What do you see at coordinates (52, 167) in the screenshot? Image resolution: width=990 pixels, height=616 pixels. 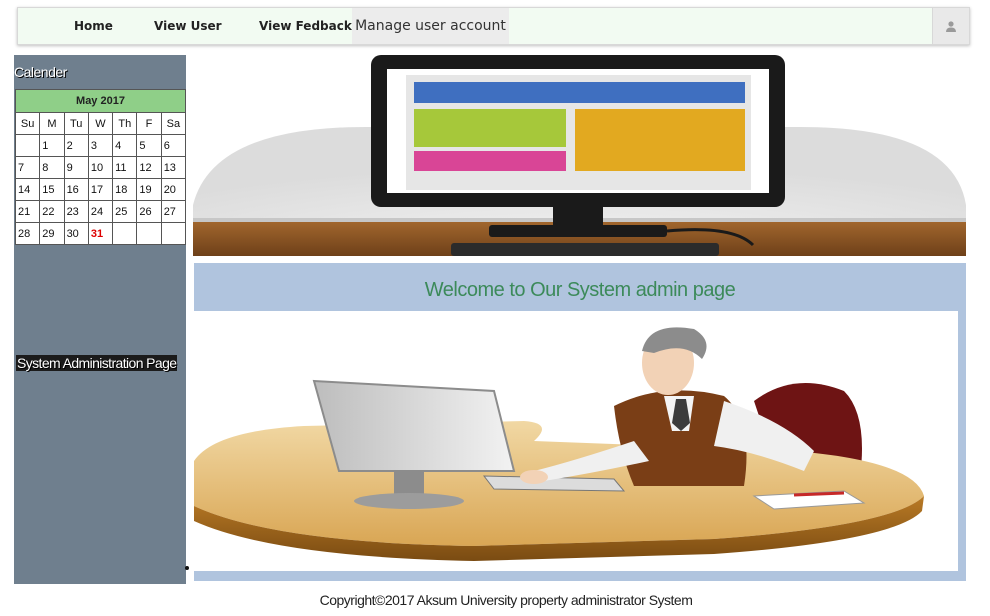 I see `calendar-day: 8` at bounding box center [52, 167].